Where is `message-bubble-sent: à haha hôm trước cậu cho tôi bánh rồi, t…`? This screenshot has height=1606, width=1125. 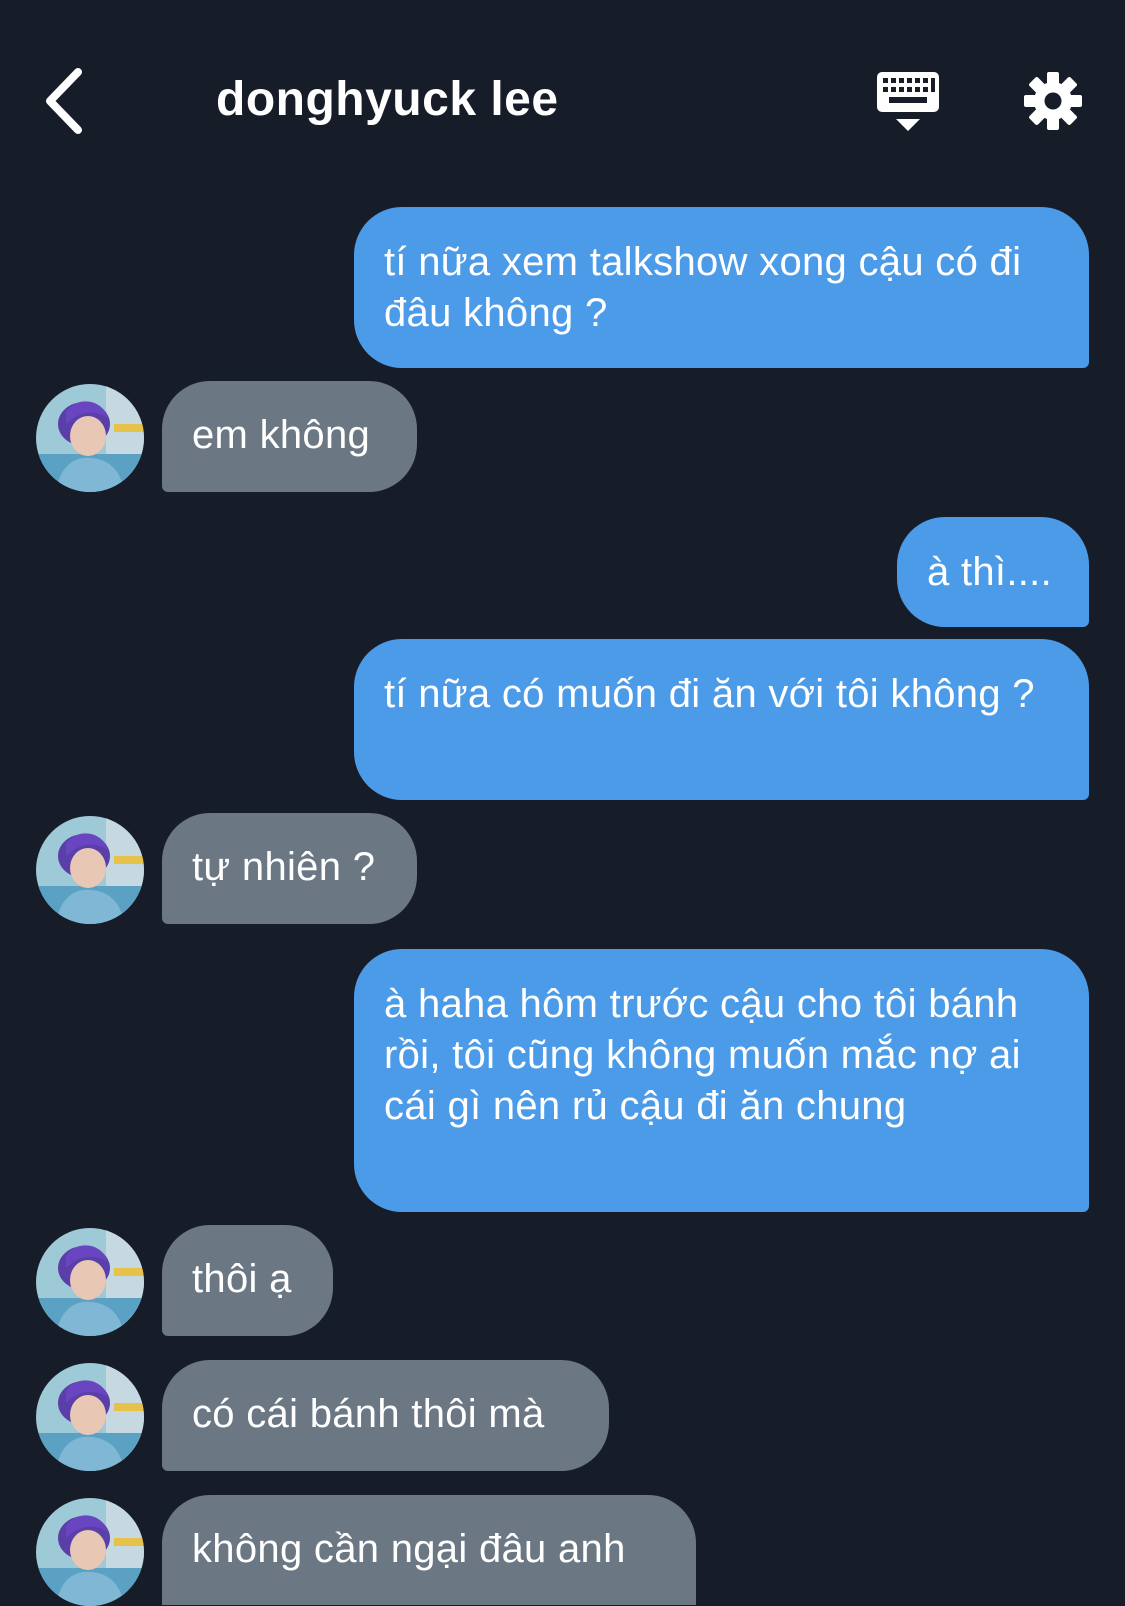 message-bubble-sent: à haha hôm trước cậu cho tôi bánh rồi, t… is located at coordinates (721, 1080).